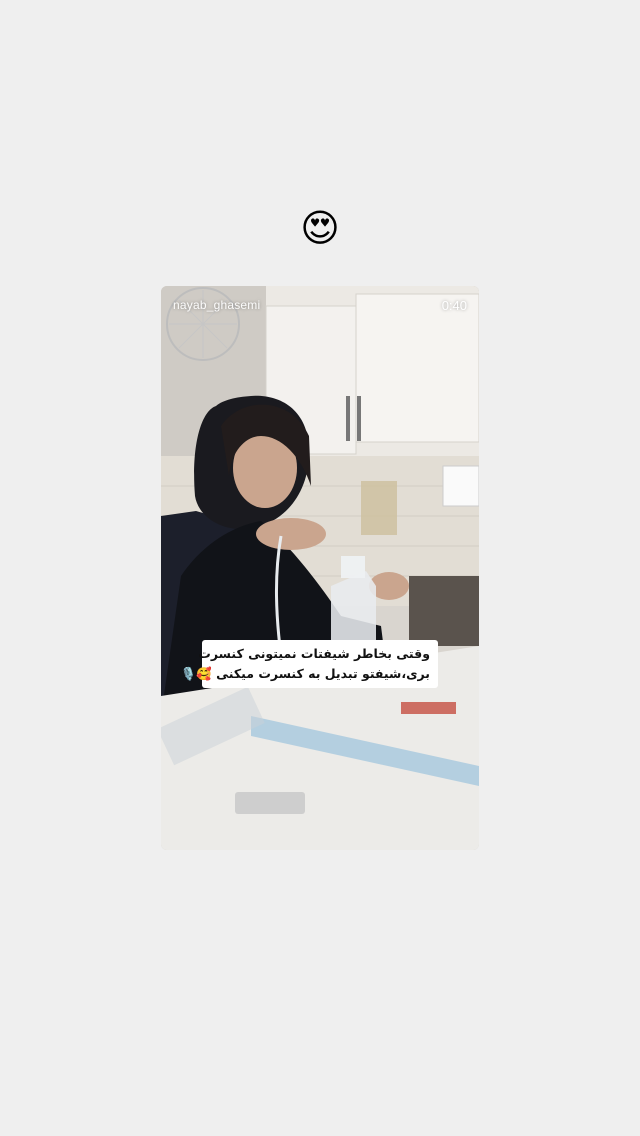  What do you see at coordinates (454, 305) in the screenshot?
I see `video-duration: 0:40` at bounding box center [454, 305].